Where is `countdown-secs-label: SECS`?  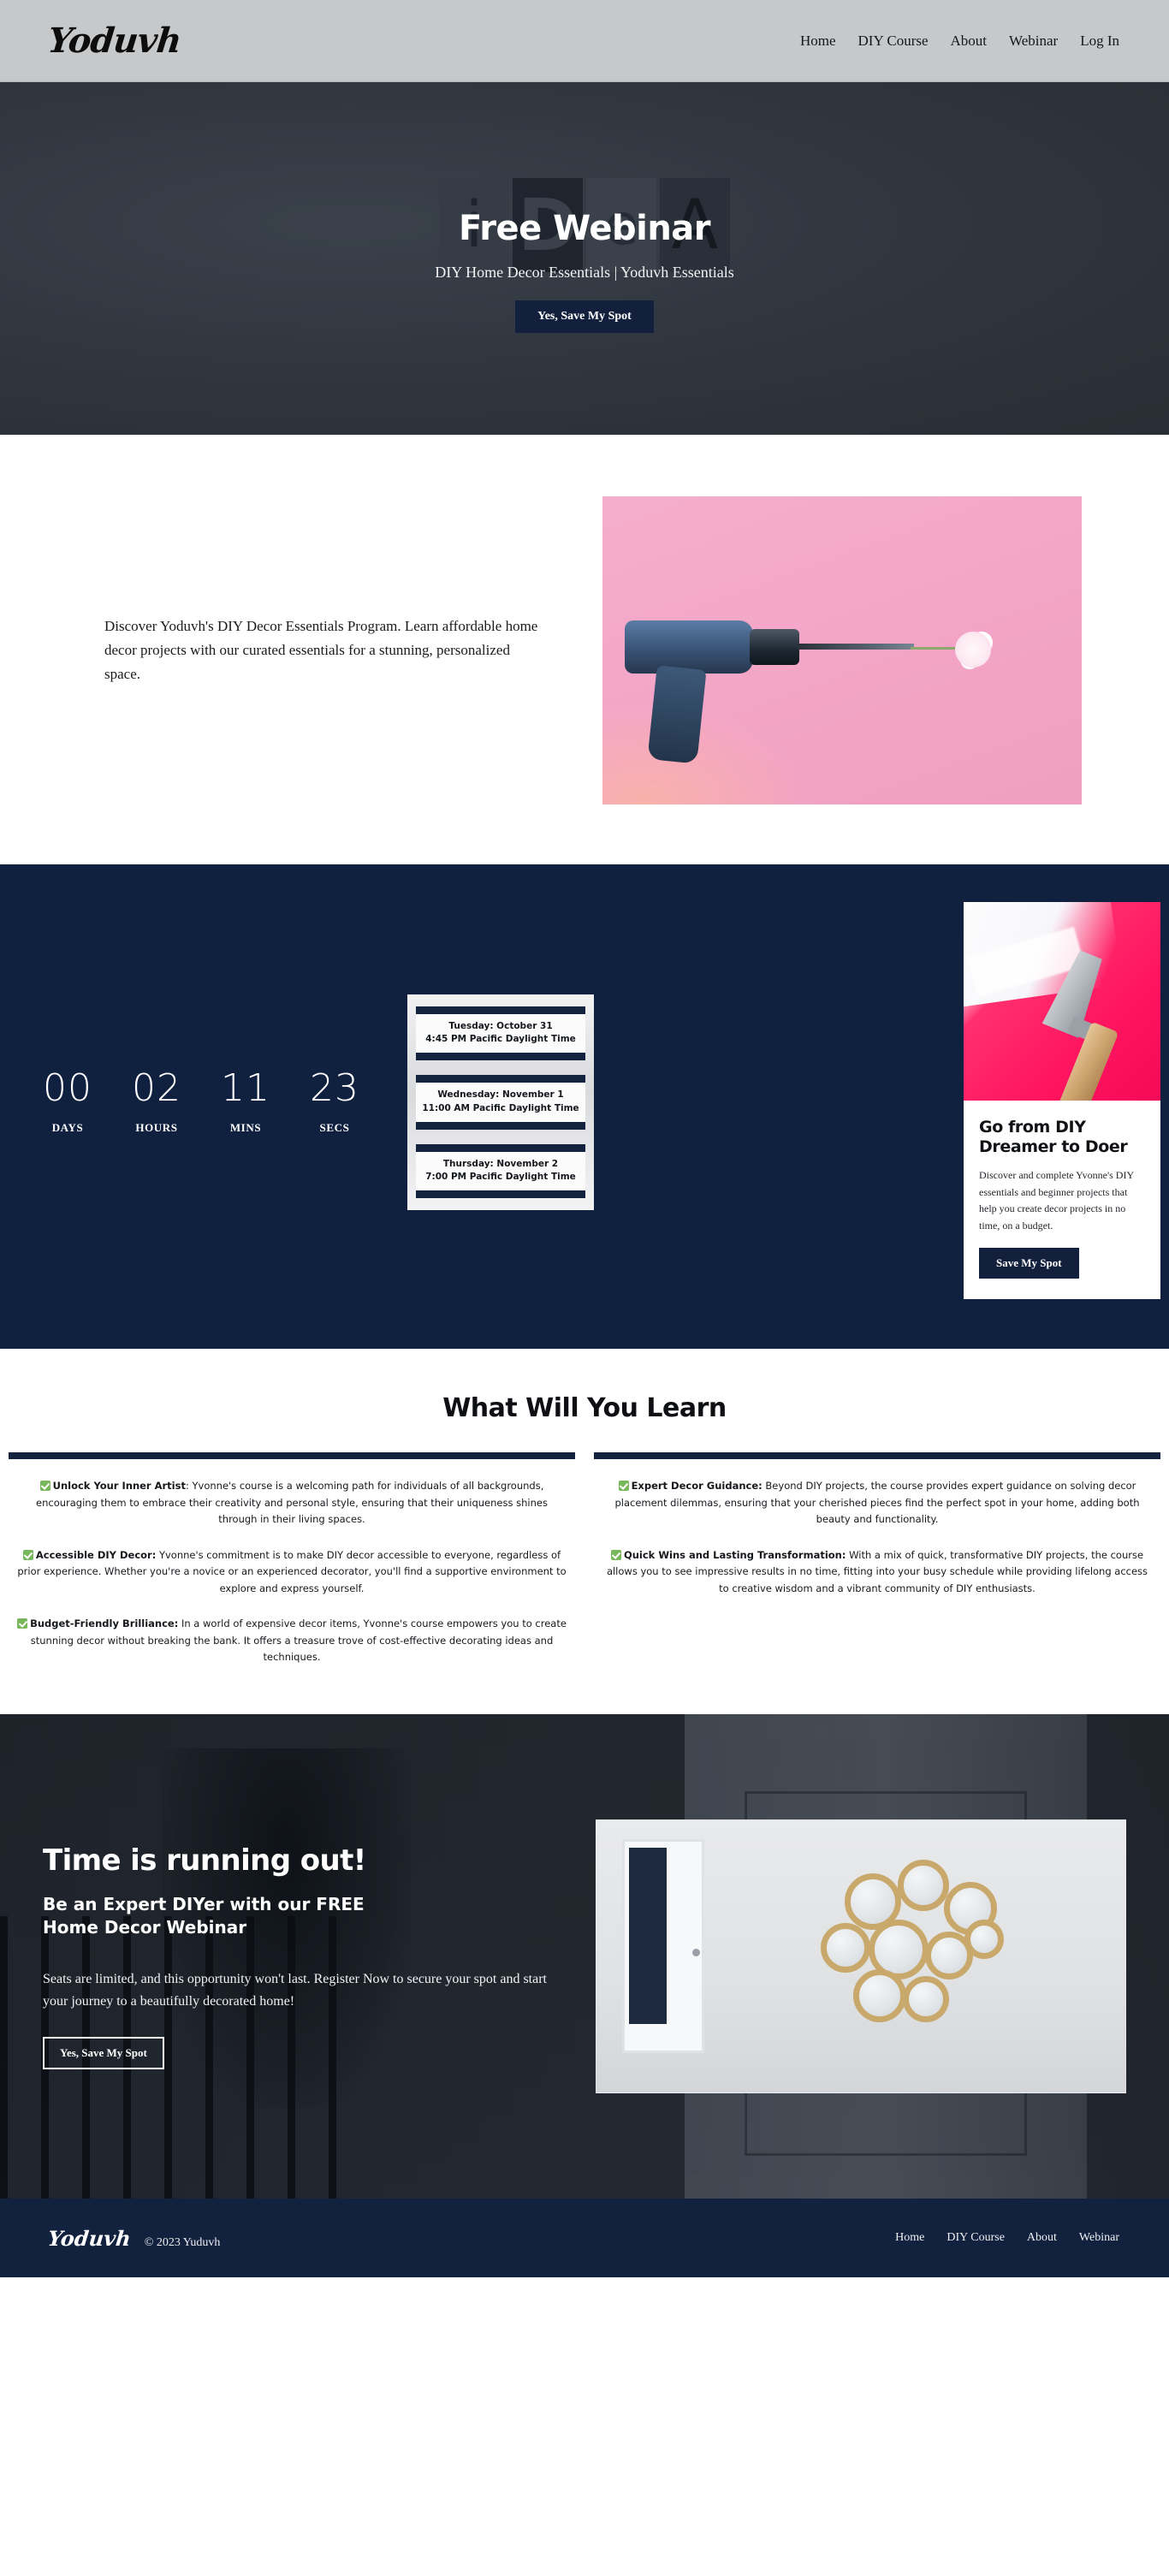
countdown-secs-label: SECS is located at coordinates (334, 1128).